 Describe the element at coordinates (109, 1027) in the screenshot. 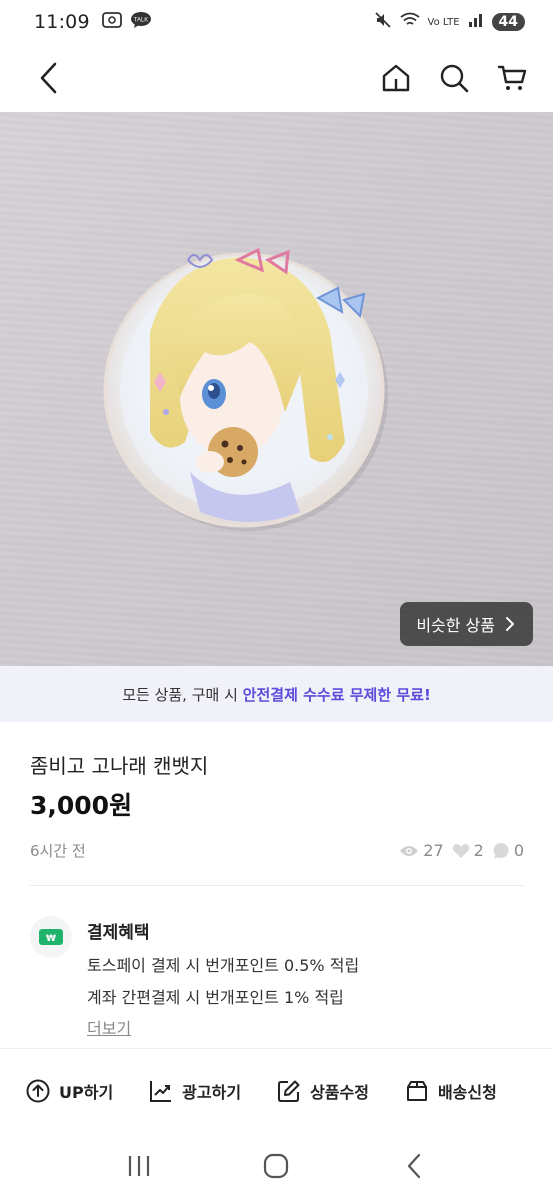

I see `more-link: 더보기` at that location.